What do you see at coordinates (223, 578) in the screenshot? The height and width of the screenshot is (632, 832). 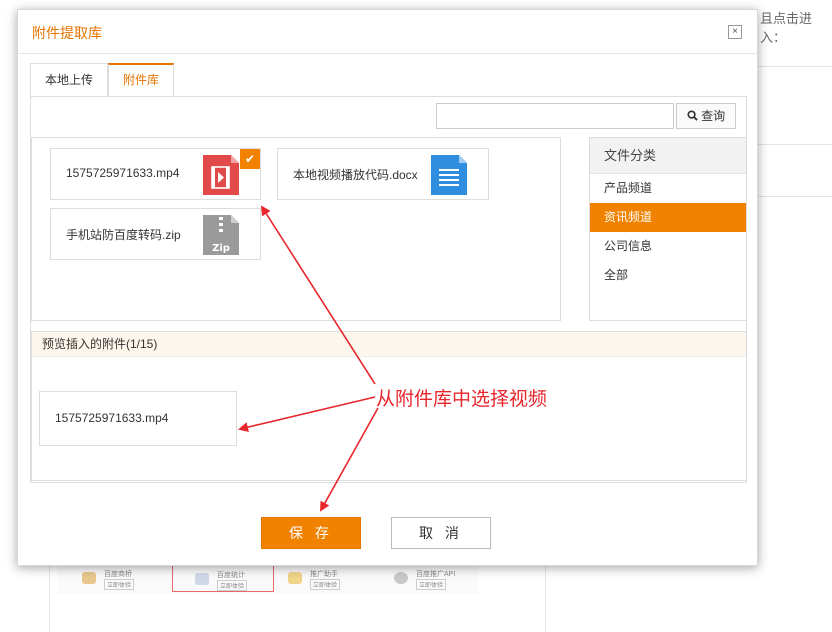 I see `bg-product-card: 百度统计 立即体验` at bounding box center [223, 578].